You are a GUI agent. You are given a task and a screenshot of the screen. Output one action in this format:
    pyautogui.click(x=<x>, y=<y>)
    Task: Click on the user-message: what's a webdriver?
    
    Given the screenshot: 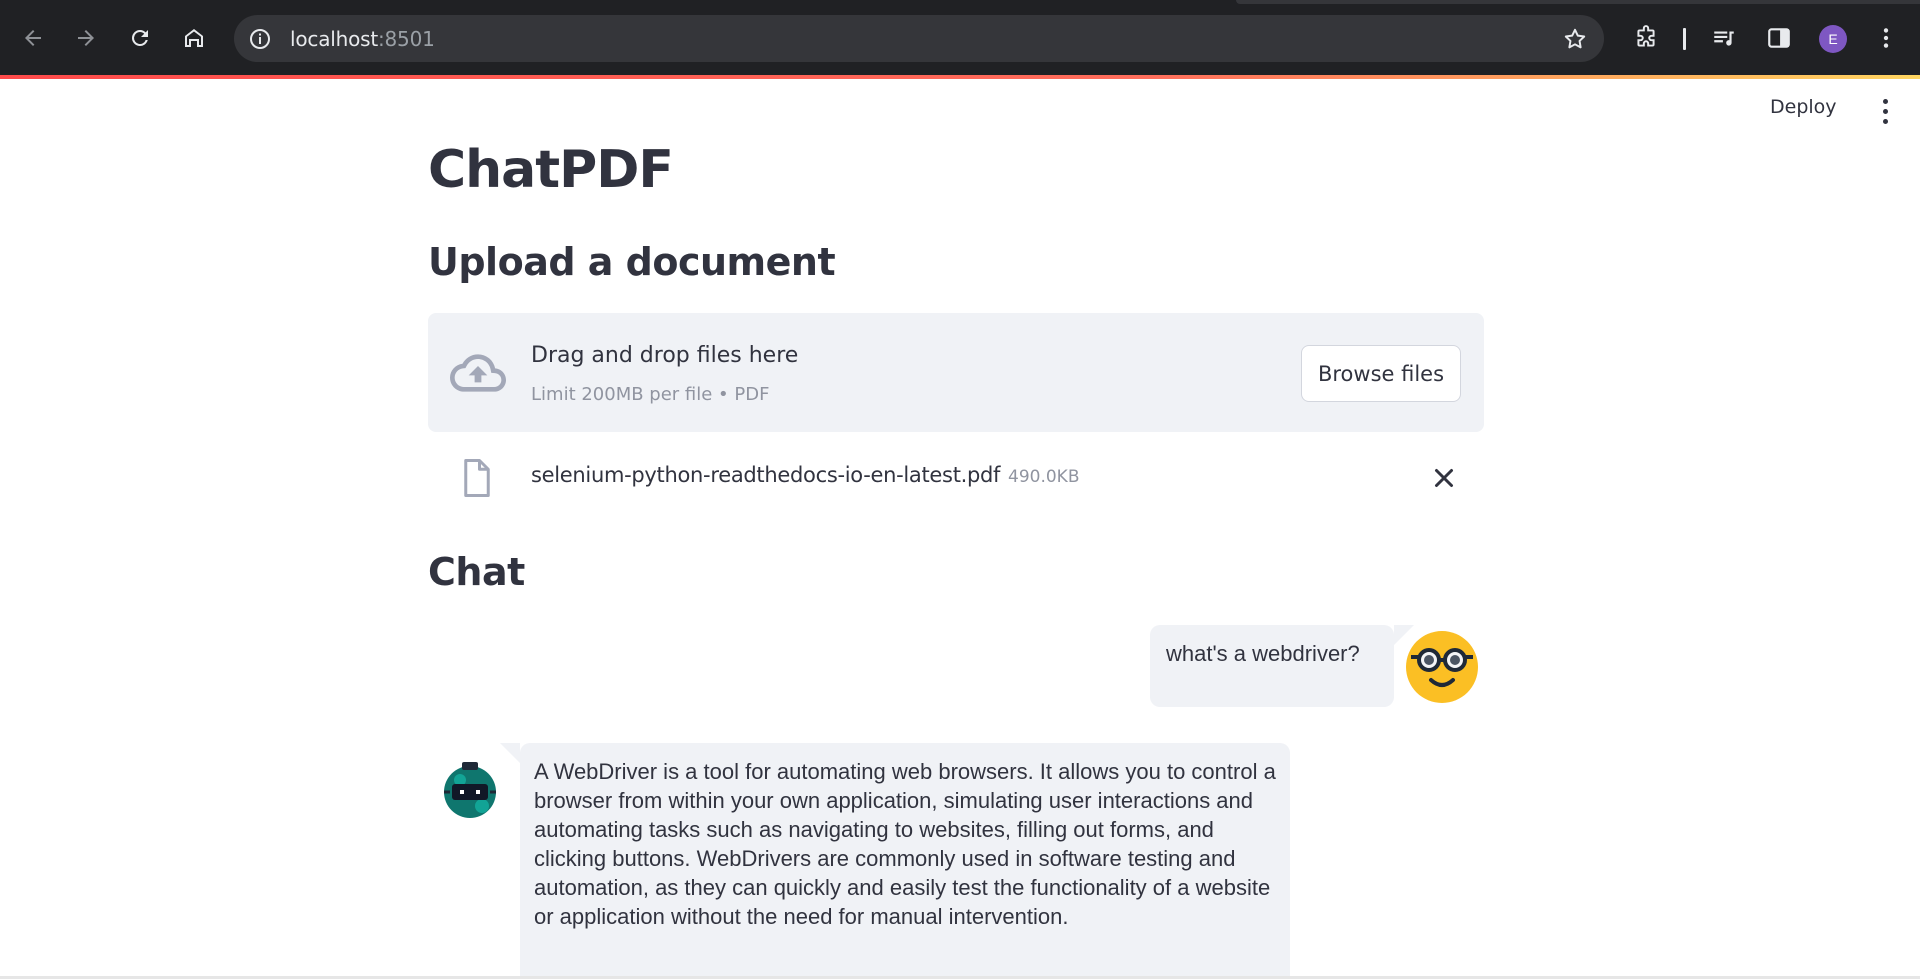 What is the action you would take?
    pyautogui.click(x=1282, y=666)
    